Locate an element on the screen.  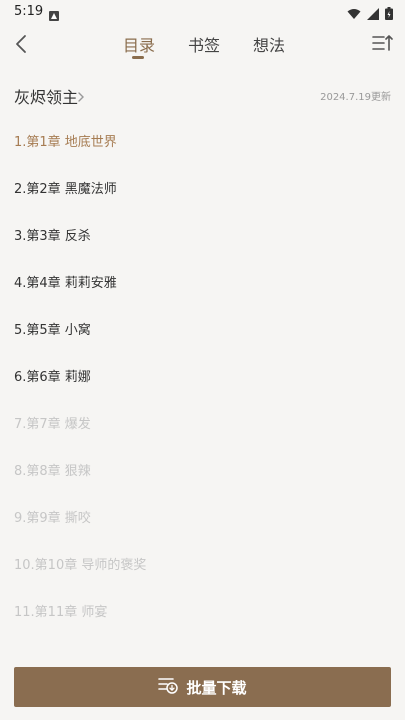
back-button is located at coordinates (22, 44).